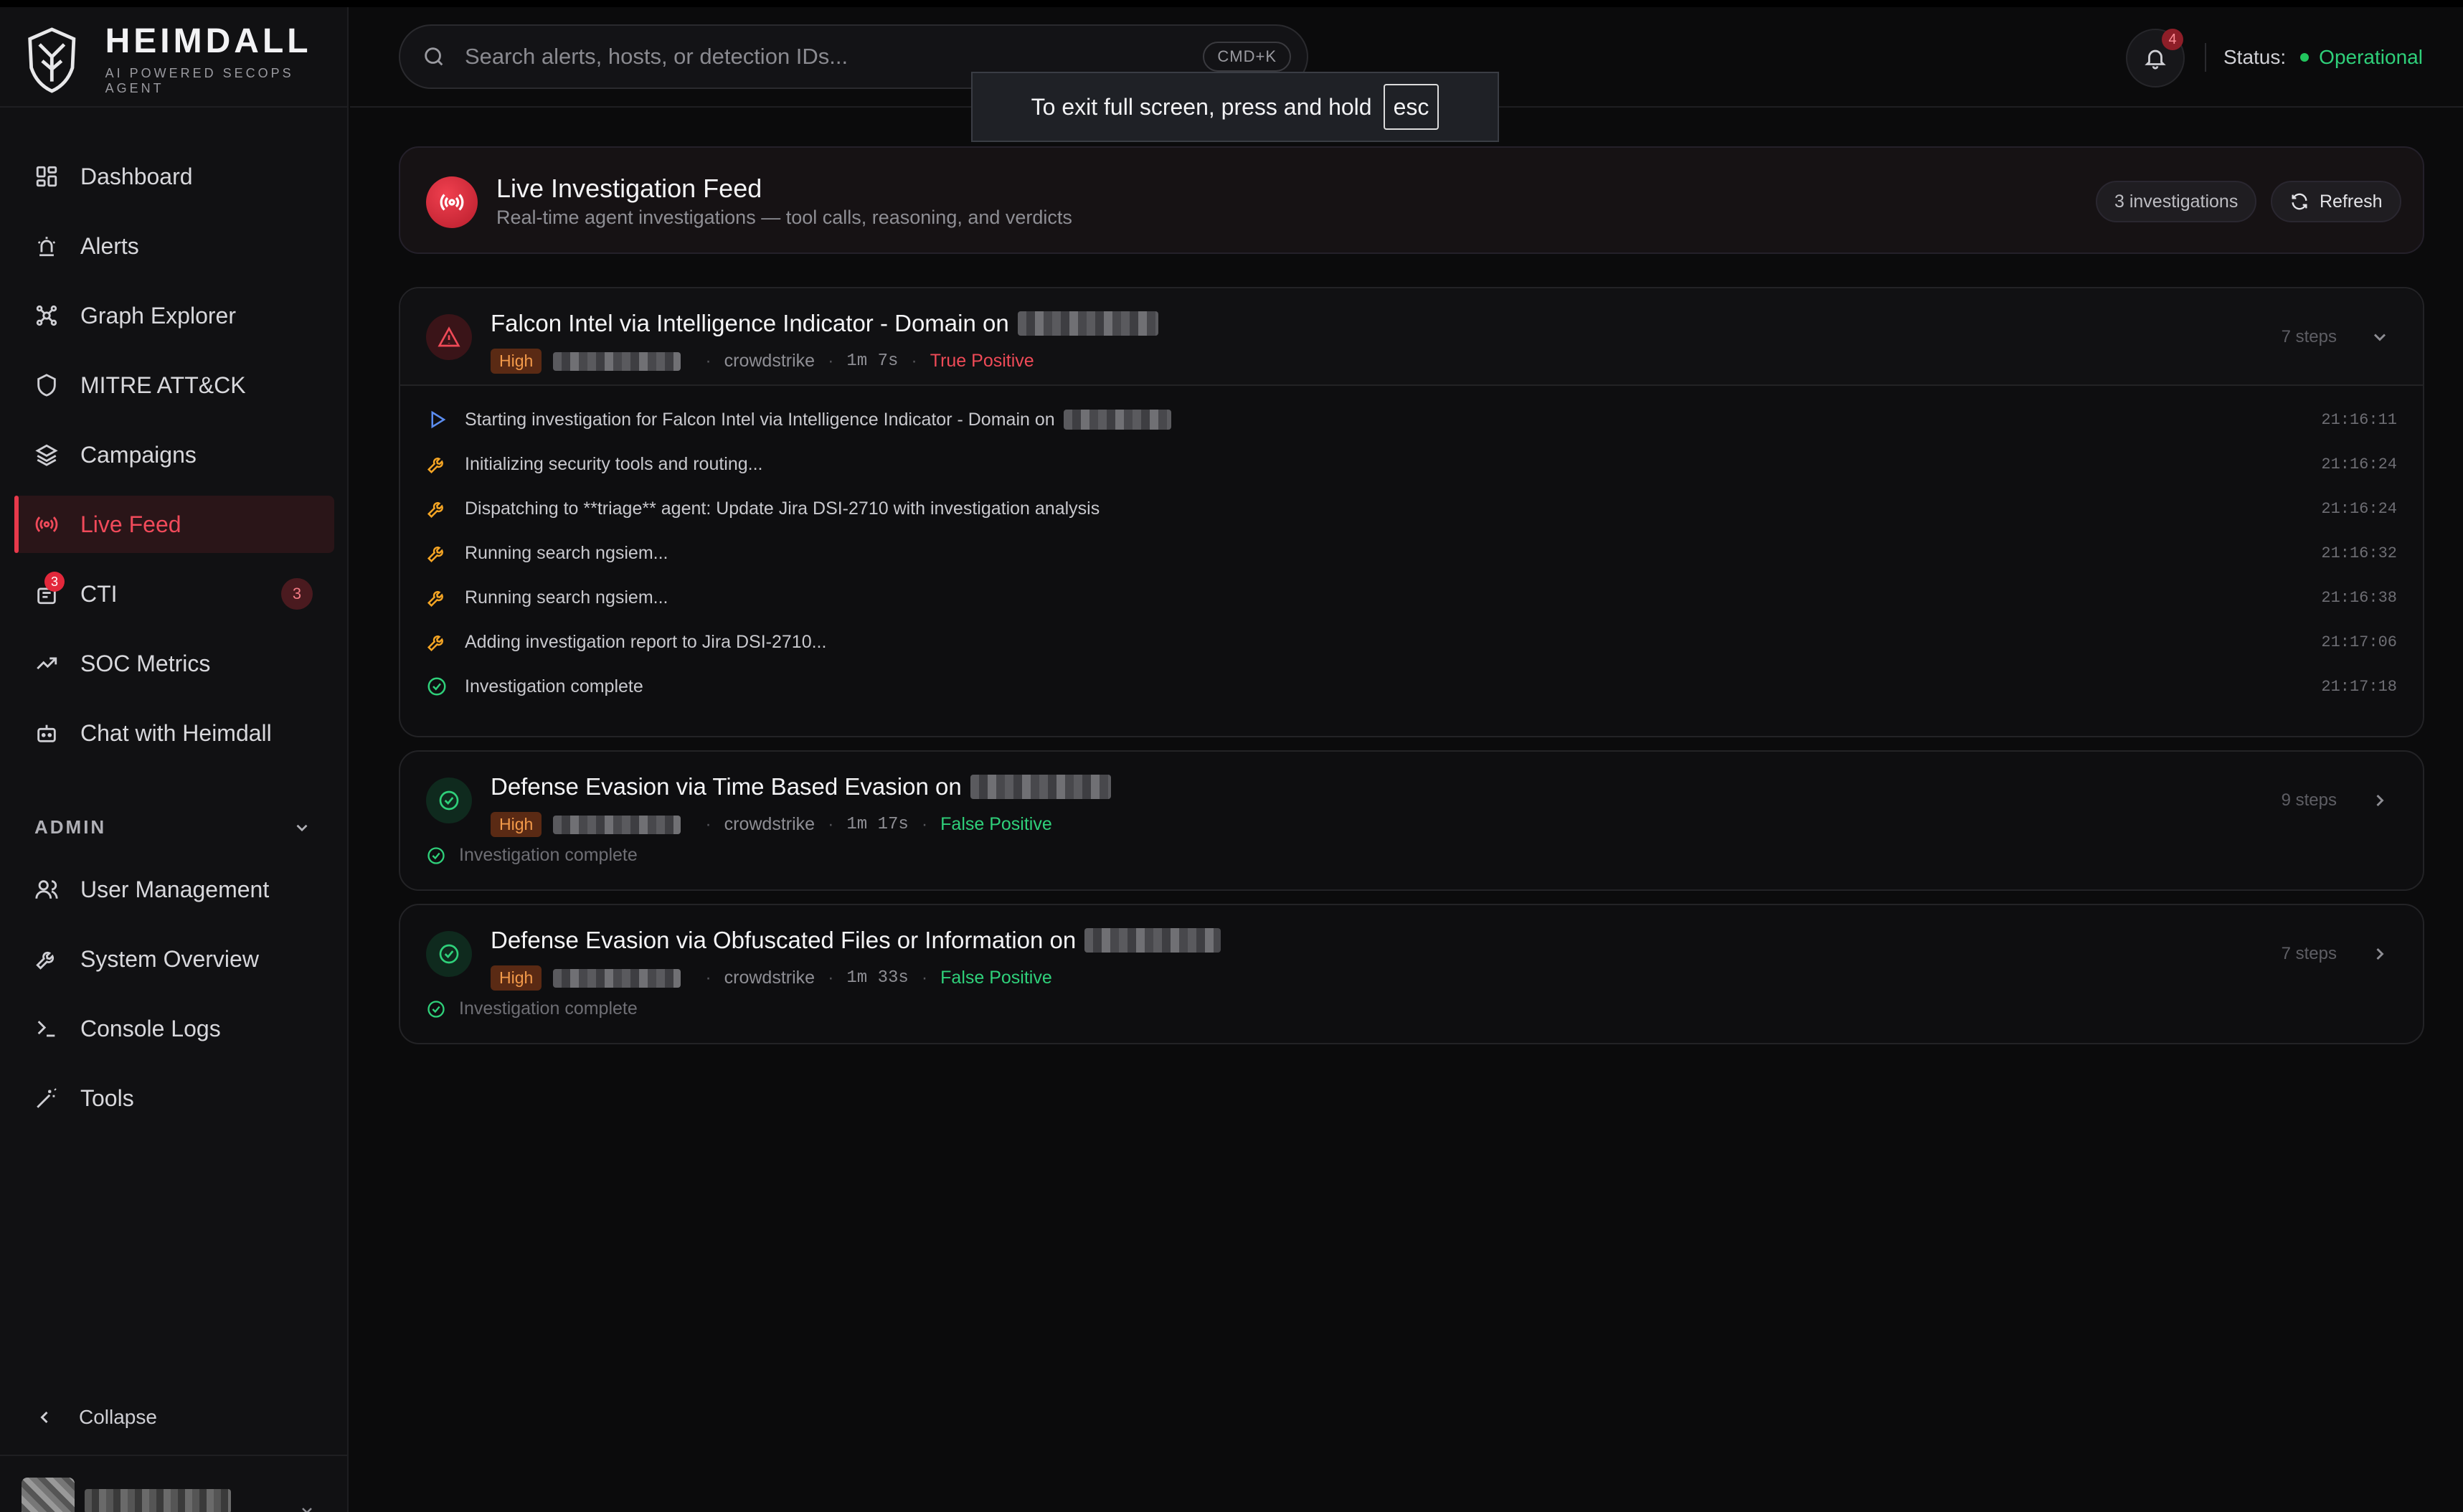  What do you see at coordinates (2359, 597) in the screenshot?
I see `event-time: 21:16:38` at bounding box center [2359, 597].